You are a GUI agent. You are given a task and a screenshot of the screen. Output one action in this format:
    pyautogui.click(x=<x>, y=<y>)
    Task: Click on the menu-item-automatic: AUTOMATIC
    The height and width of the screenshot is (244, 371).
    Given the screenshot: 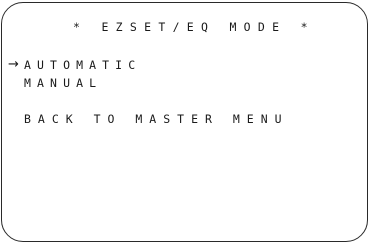 What is the action you would take?
    pyautogui.click(x=82, y=65)
    